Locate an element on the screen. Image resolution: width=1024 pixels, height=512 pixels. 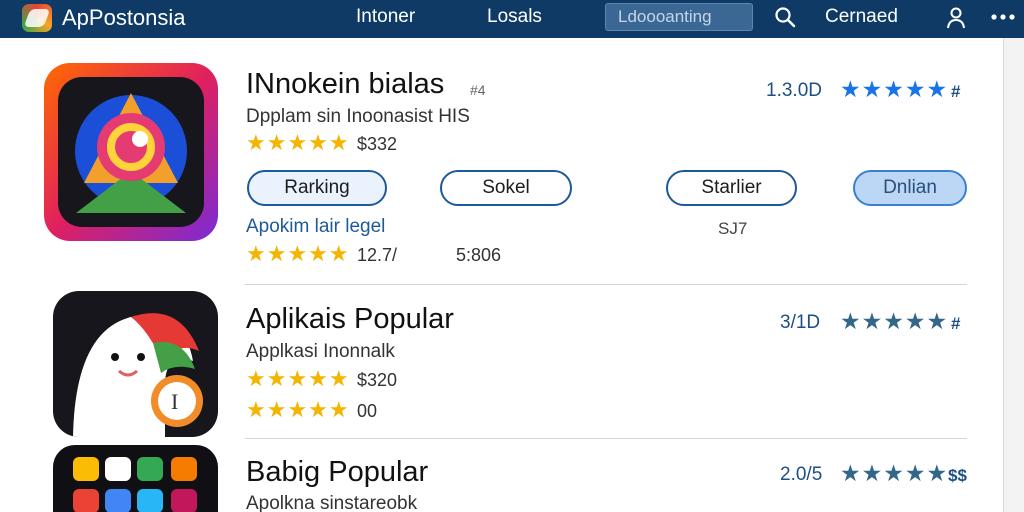
nav-link-losals: Losals is located at coordinates (514, 17).